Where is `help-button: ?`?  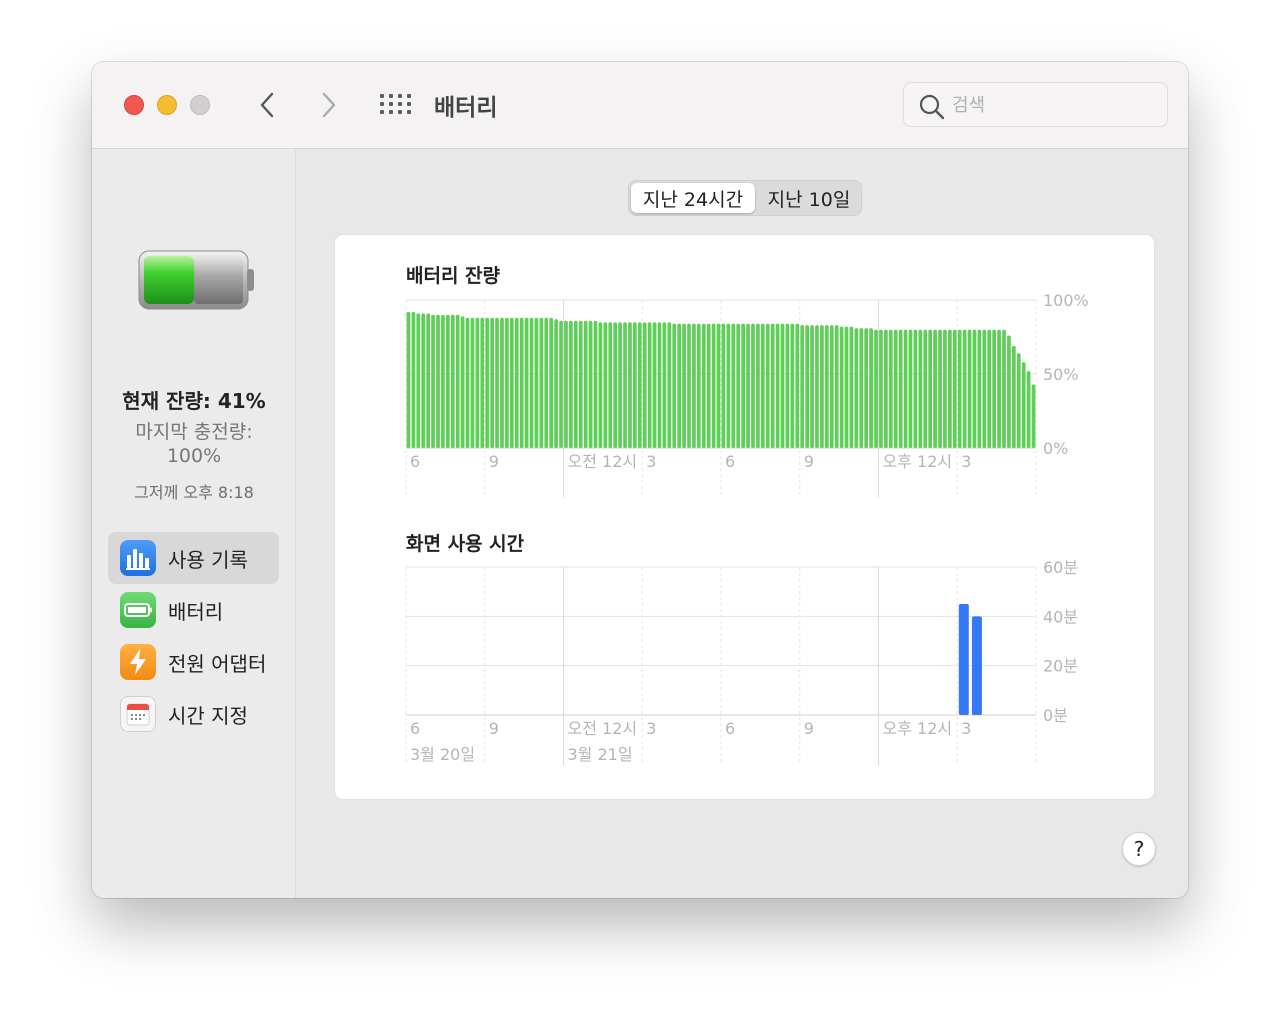 help-button: ? is located at coordinates (1139, 849).